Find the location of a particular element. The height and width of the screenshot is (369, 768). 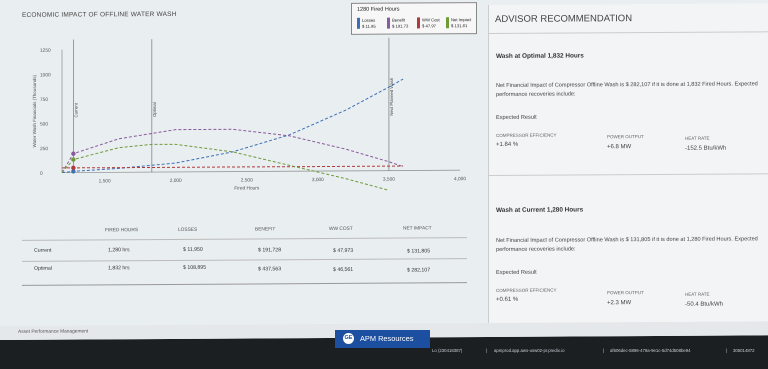

benefit-swatch is located at coordinates (388, 23).